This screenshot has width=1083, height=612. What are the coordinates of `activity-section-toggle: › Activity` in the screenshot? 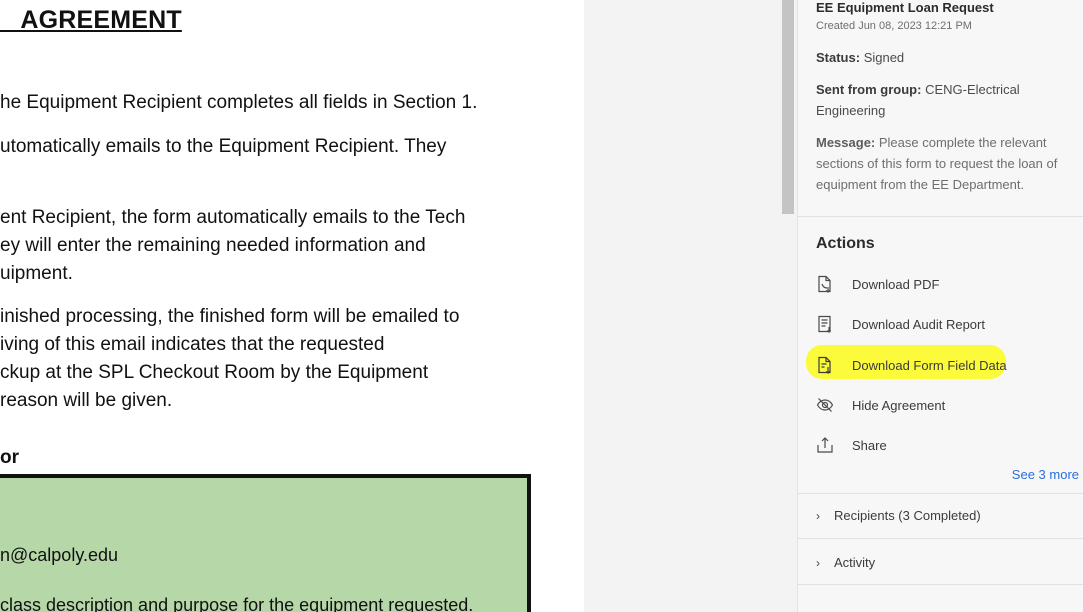 It's located at (845, 562).